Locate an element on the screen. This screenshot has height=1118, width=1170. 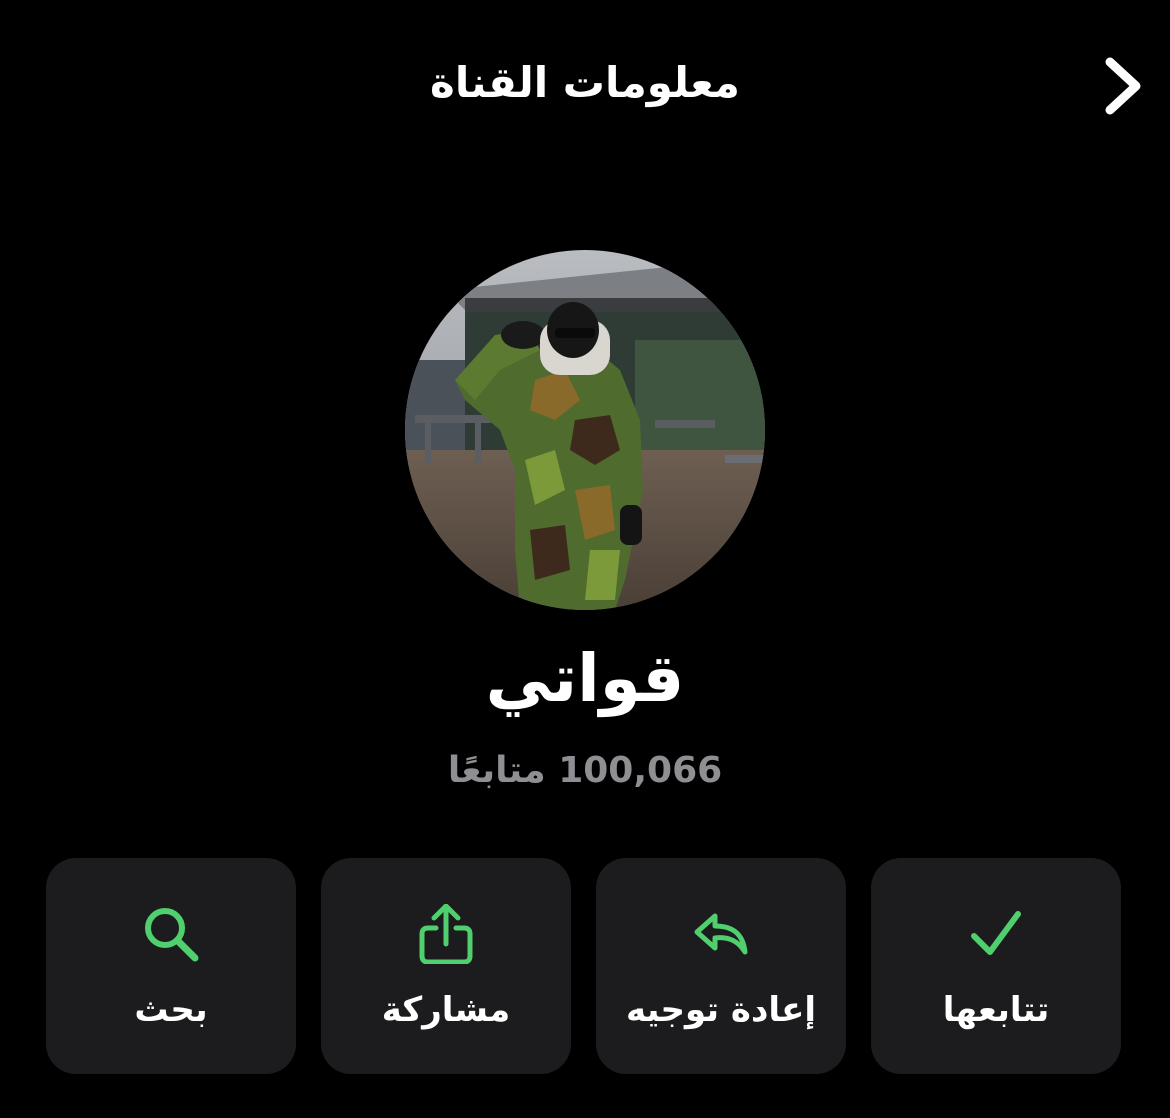
share-label: مشاركة is located at coordinates (446, 1010).